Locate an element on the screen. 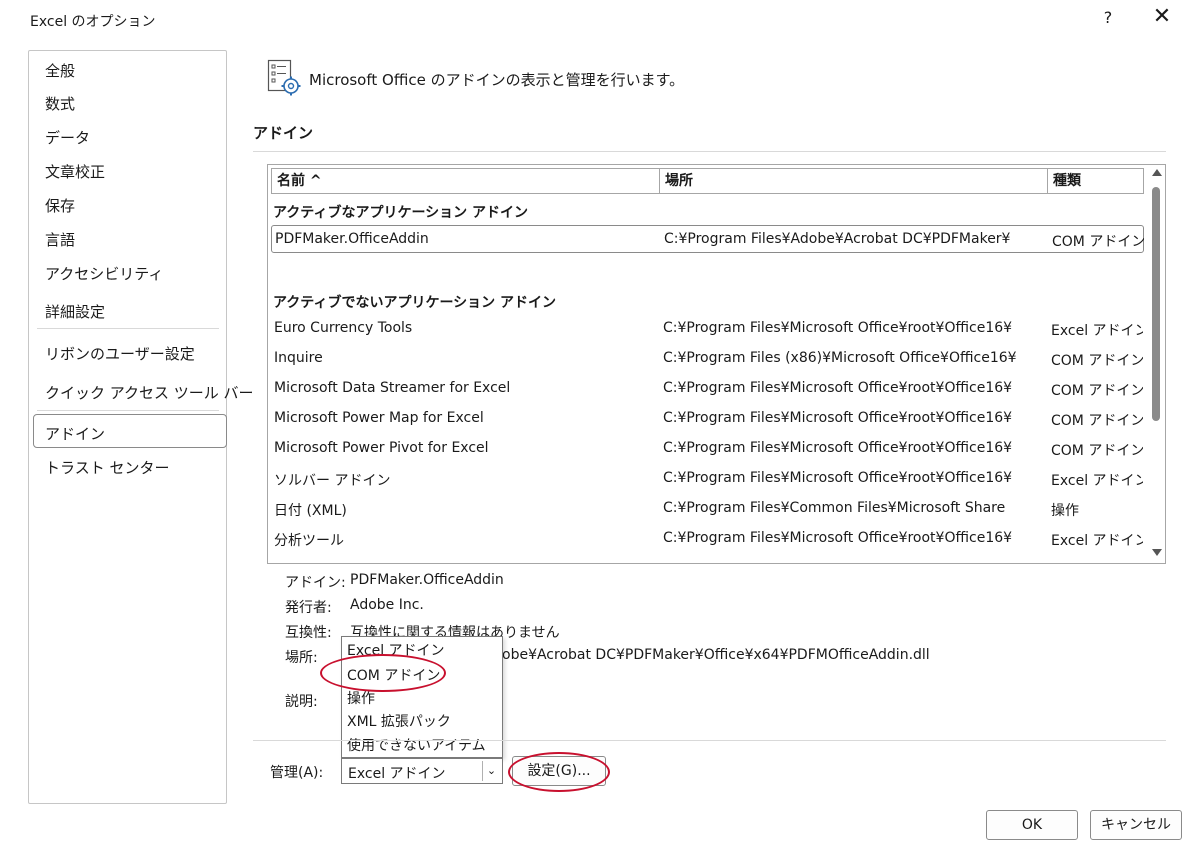  dropdown-option-disabled-items: 使用できないアイテム is located at coordinates (416, 745).